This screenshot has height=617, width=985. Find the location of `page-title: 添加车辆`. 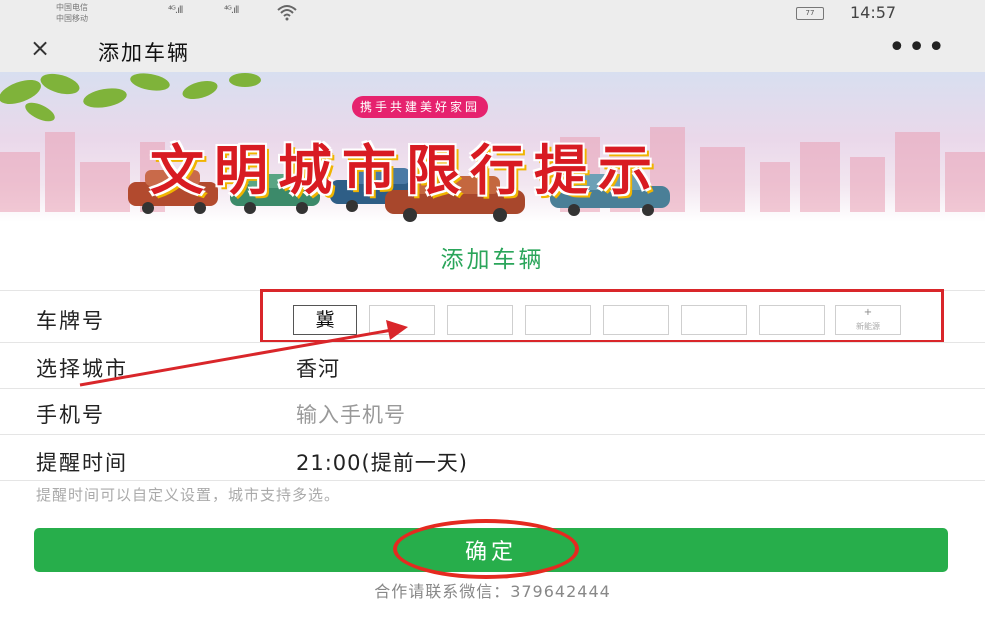

page-title: 添加车辆 is located at coordinates (144, 53).